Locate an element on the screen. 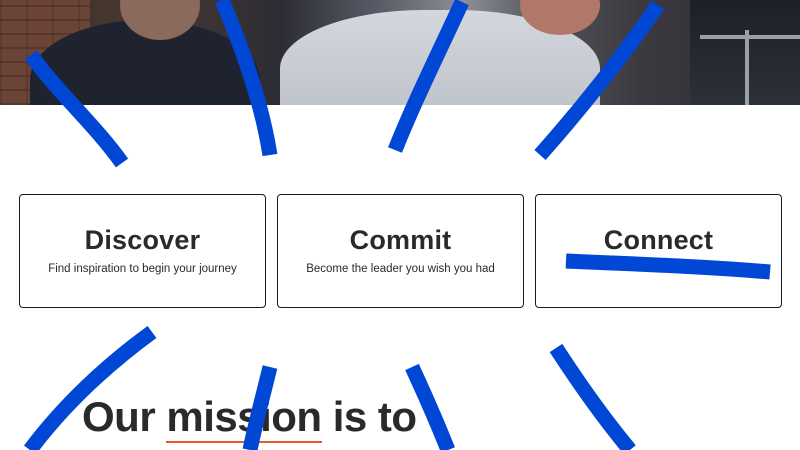 The width and height of the screenshot is (800, 450). mission-heading: Our mission is to is located at coordinates (249, 417).